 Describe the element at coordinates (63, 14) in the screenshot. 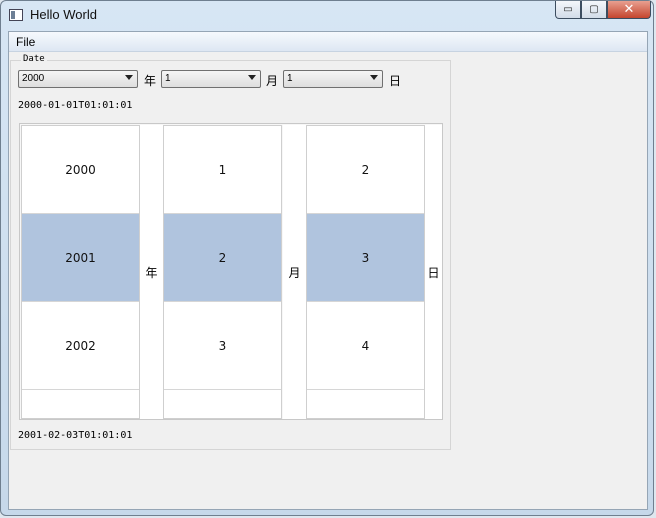

I see `window-title: Hello World` at that location.